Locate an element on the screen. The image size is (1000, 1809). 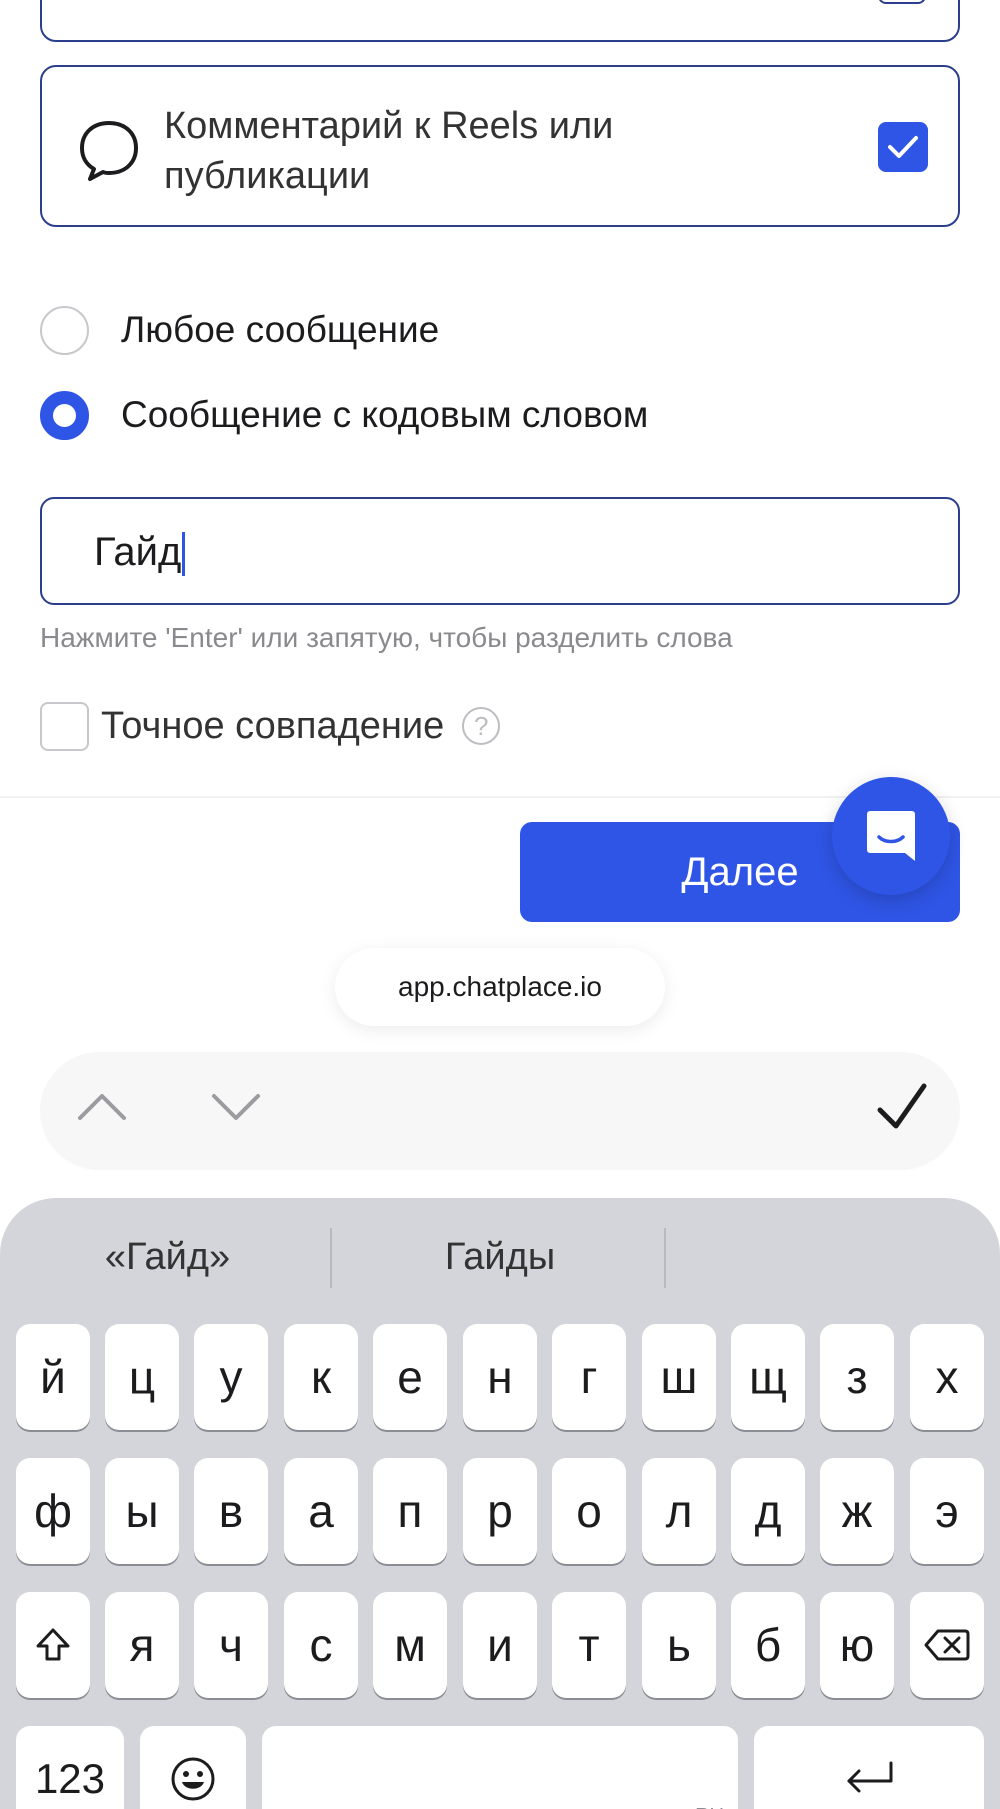
chat-icon is located at coordinates (891, 836).